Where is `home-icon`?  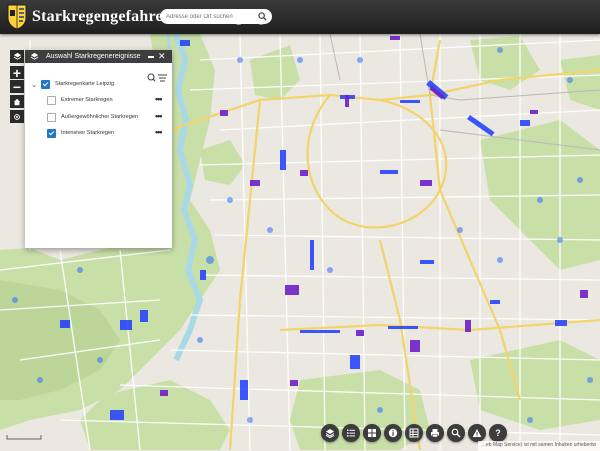 home-icon is located at coordinates (17, 101).